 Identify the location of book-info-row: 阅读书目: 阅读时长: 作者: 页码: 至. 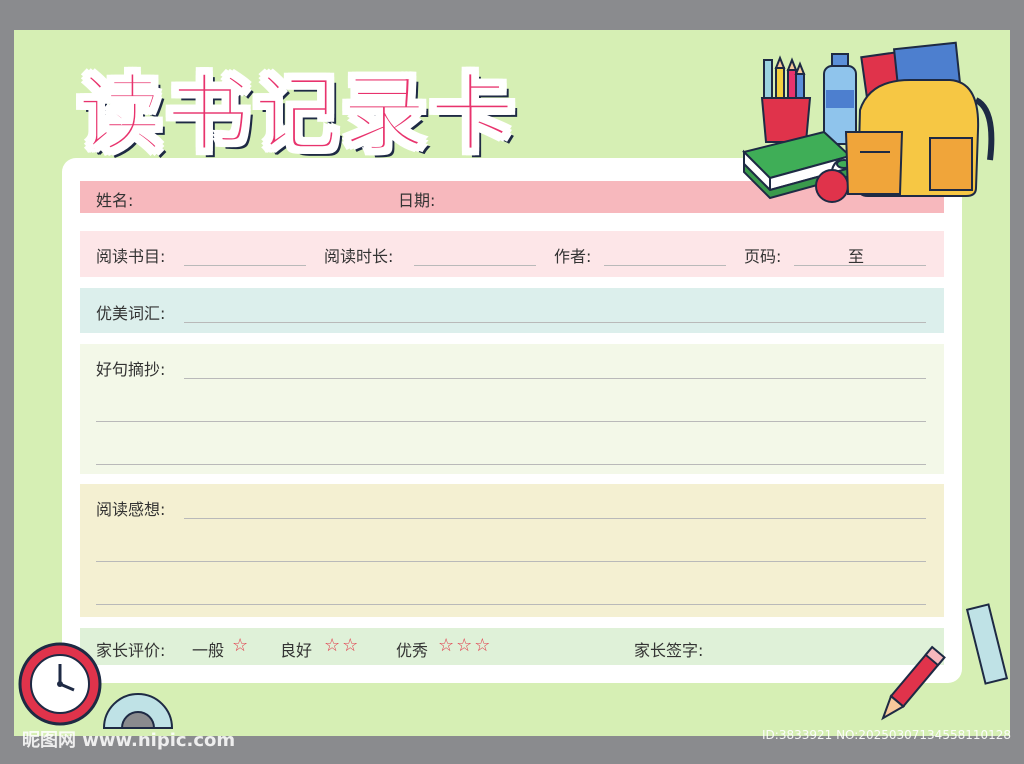
(512, 254).